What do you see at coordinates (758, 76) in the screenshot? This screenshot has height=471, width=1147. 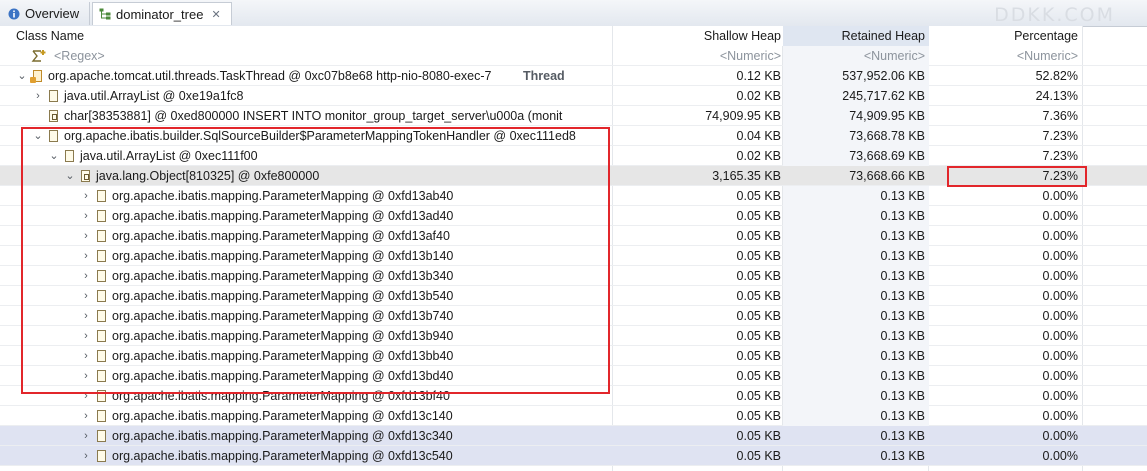 I see `shallow-heap-cell: 0.12 KB` at bounding box center [758, 76].